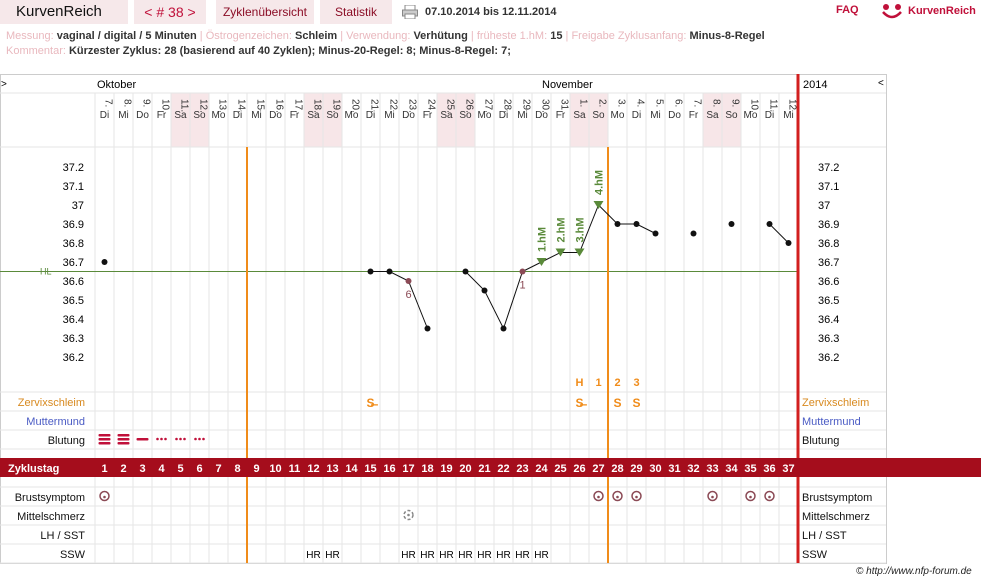  Describe the element at coordinates (828, 244) in the screenshot. I see `y-tick-right: 36.8` at that location.